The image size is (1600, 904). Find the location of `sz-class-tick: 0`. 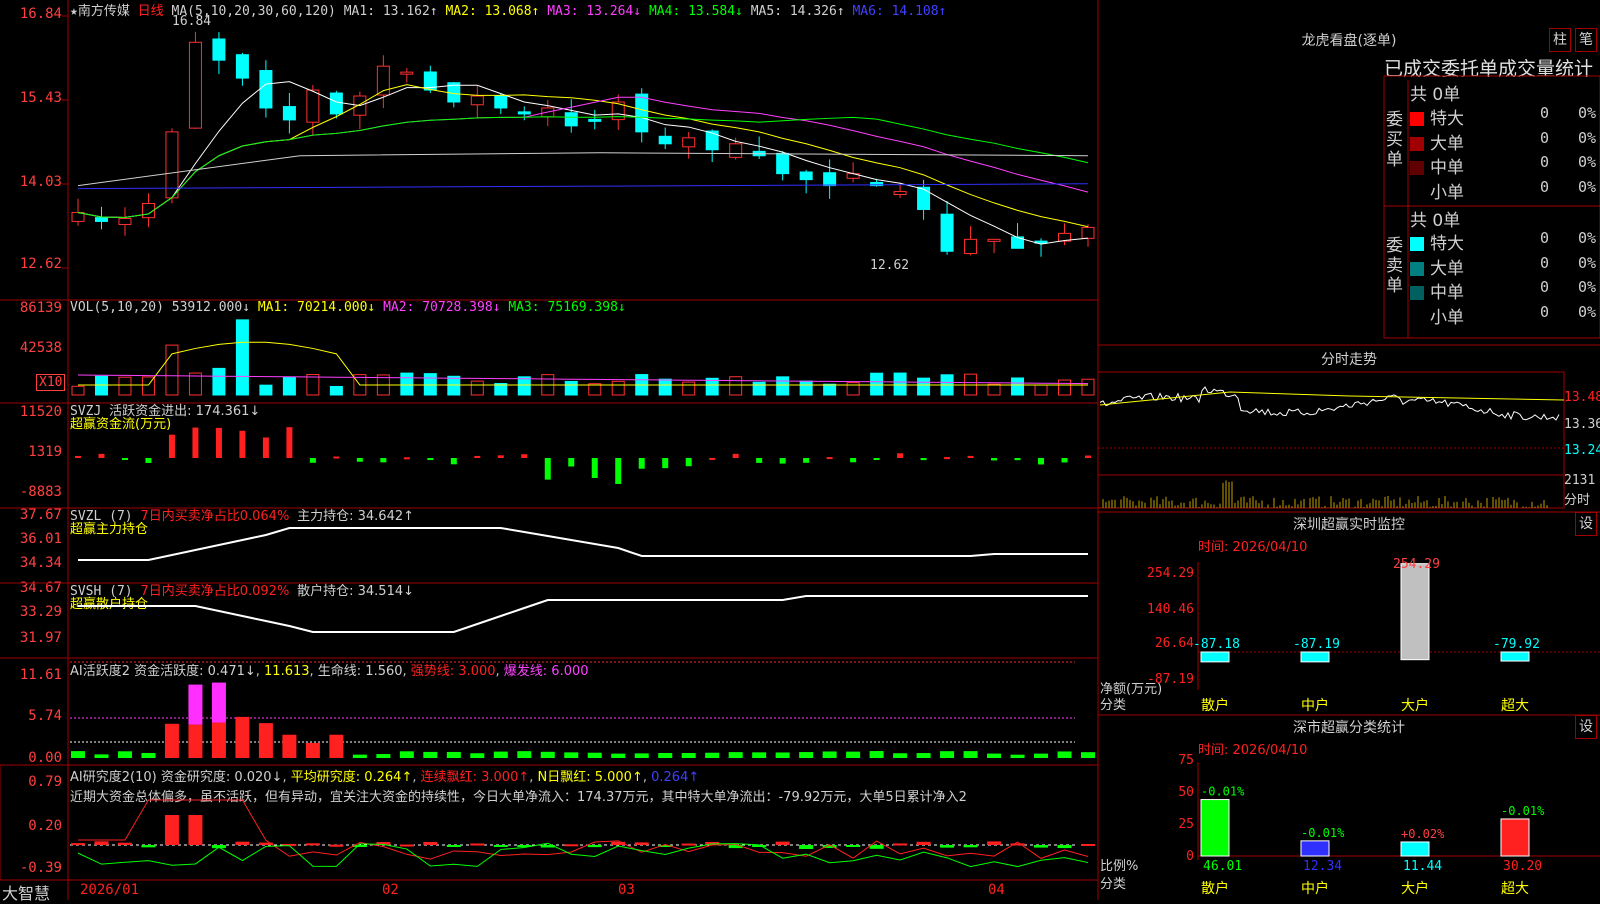

sz-class-tick: 0 is located at coordinates (1190, 856).